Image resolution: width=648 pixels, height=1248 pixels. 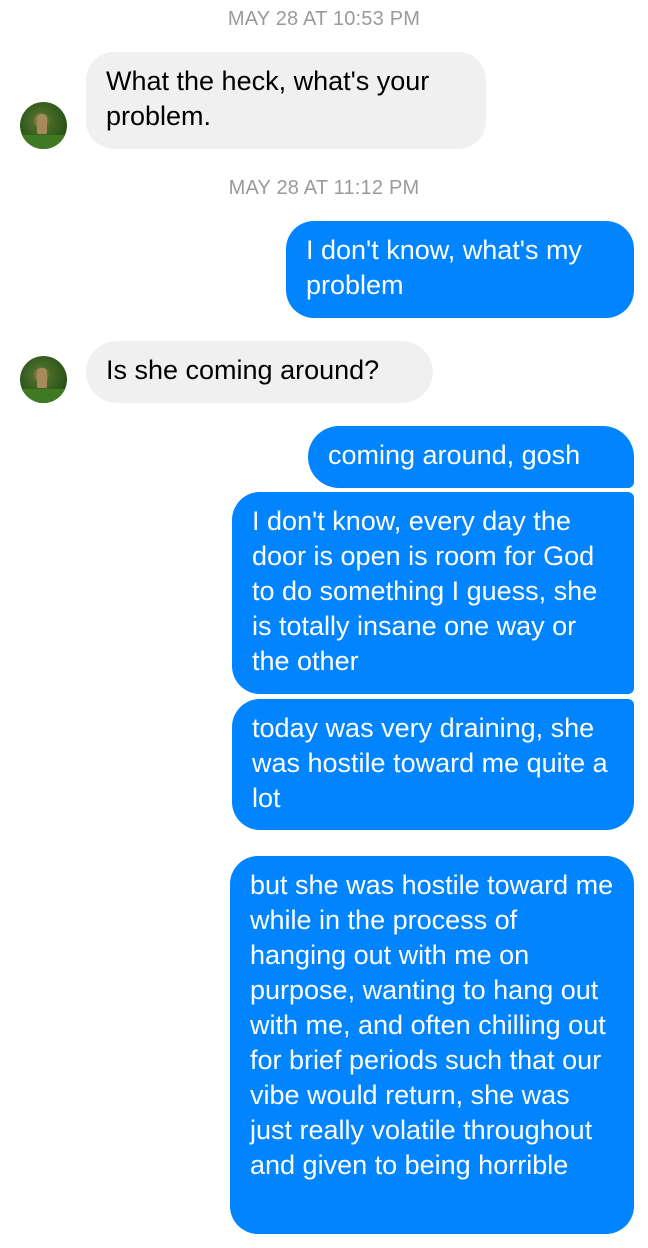 What do you see at coordinates (460, 269) in the screenshot?
I see `outgoing-message-bubble: I don't know, what's my problem` at bounding box center [460, 269].